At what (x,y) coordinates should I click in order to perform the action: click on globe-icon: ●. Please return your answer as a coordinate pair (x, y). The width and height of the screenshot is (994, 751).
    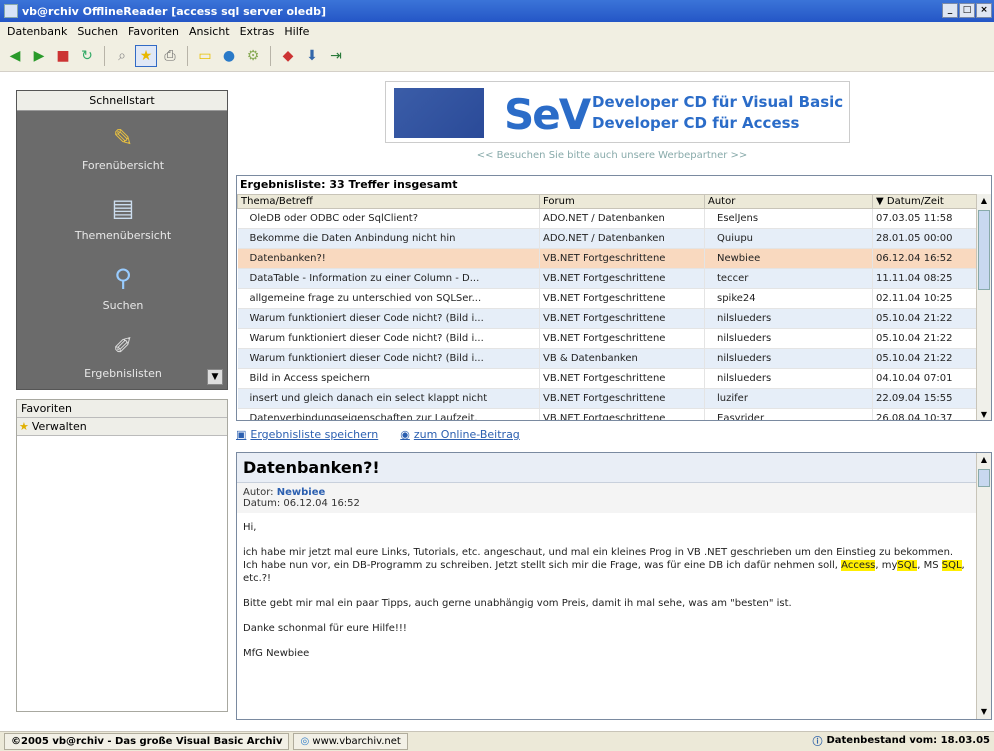
    Looking at the image, I should click on (229, 56).